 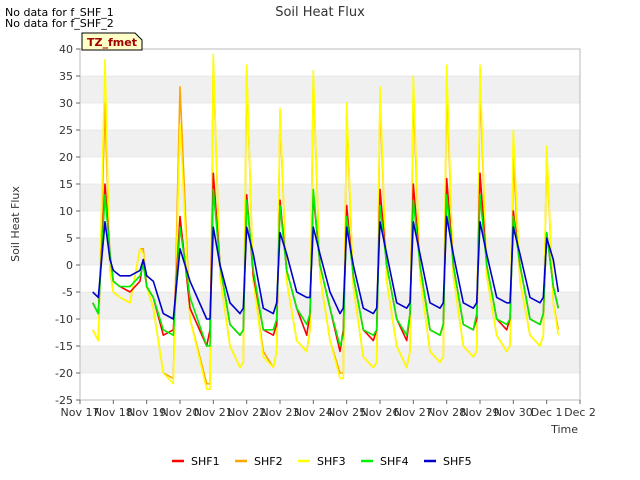 What do you see at coordinates (66, 211) in the screenshot?
I see `y-tick-label: 10` at bounding box center [66, 211].